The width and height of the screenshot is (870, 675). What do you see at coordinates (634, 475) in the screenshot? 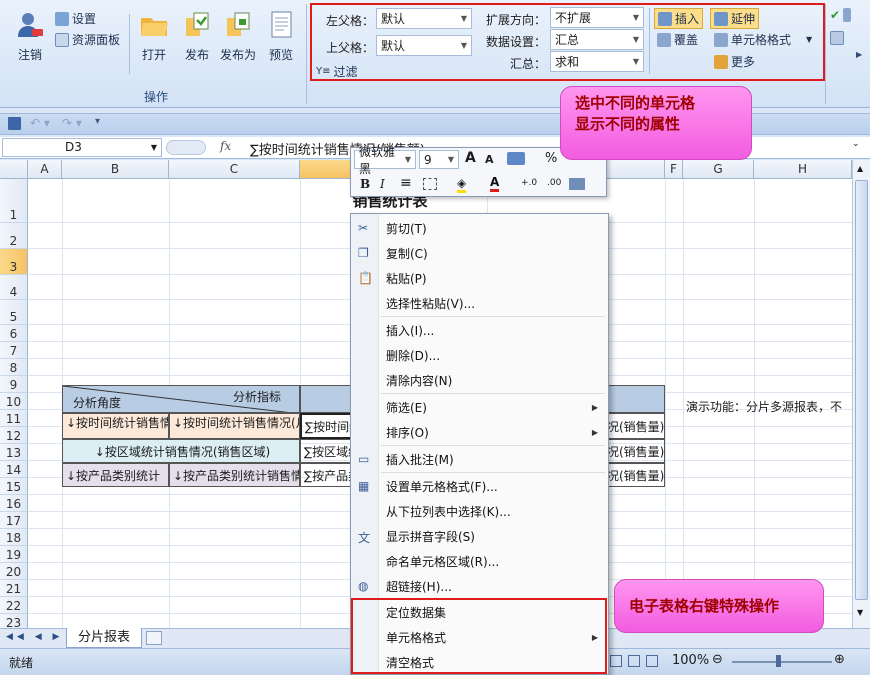
I see `cell-e5: 况(销售量)` at bounding box center [634, 475].